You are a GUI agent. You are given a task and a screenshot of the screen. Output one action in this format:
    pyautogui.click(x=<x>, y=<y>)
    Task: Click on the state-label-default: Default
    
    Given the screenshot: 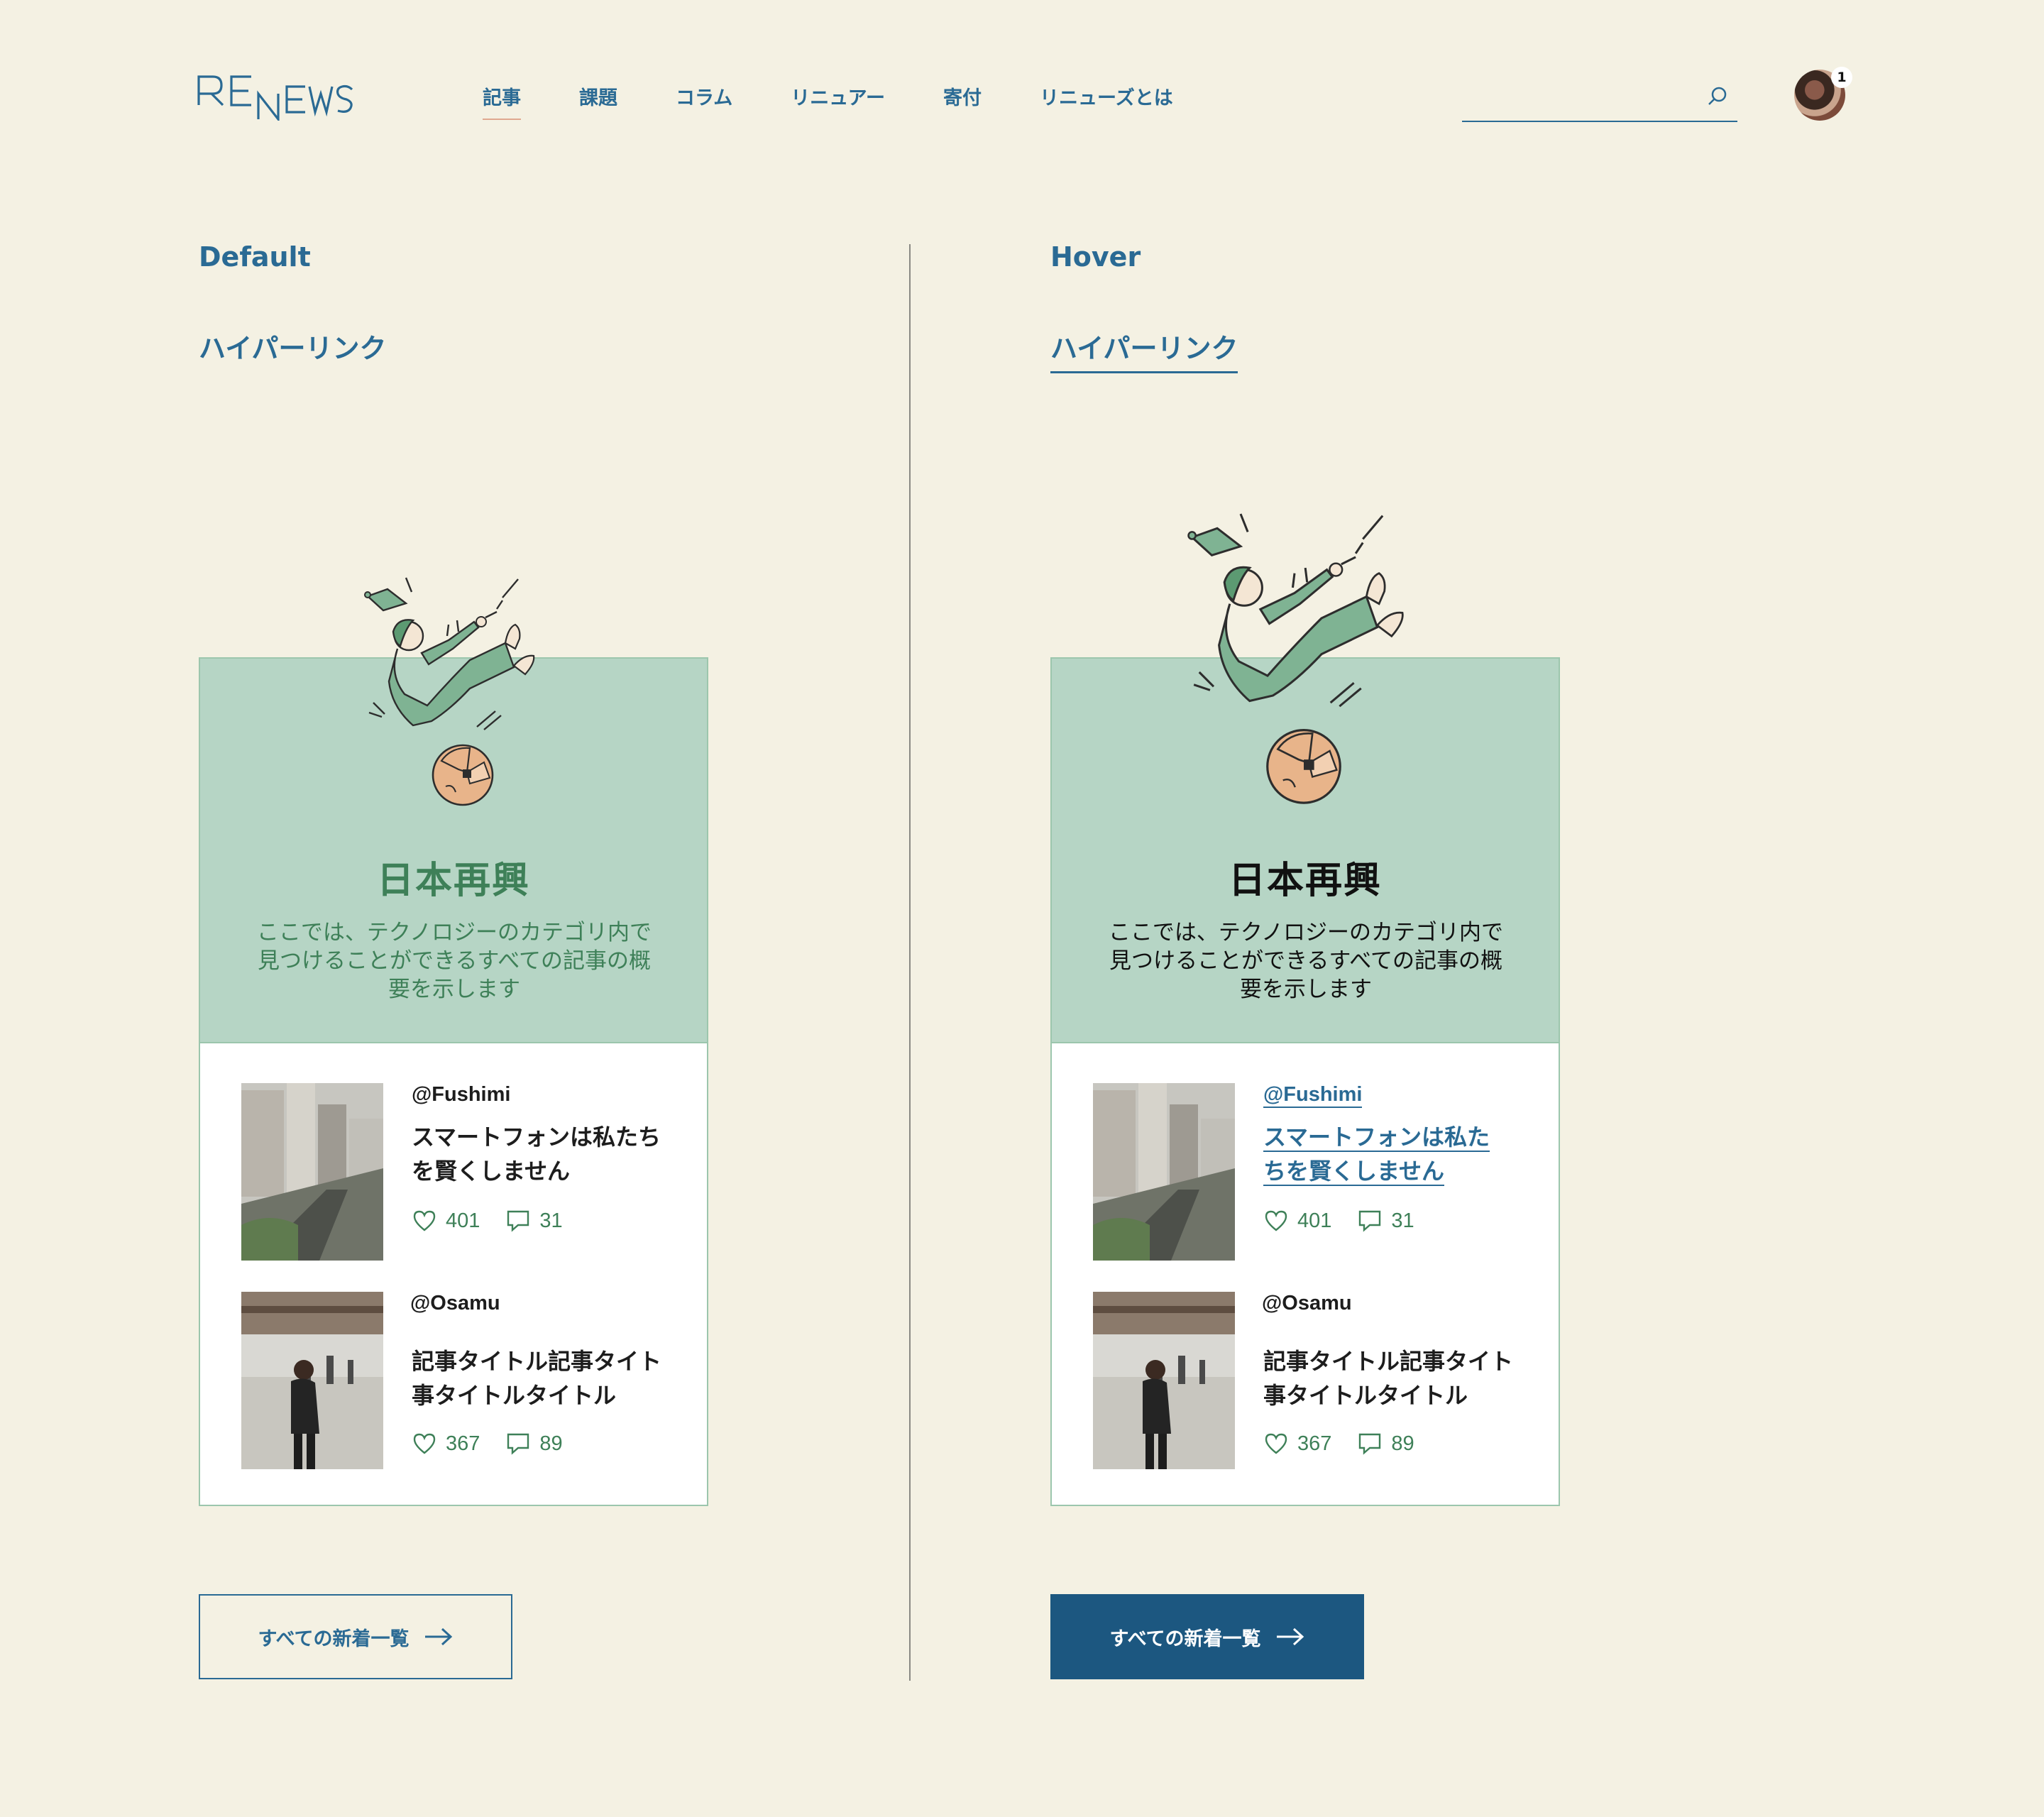 What is the action you would take?
    pyautogui.click(x=255, y=257)
    